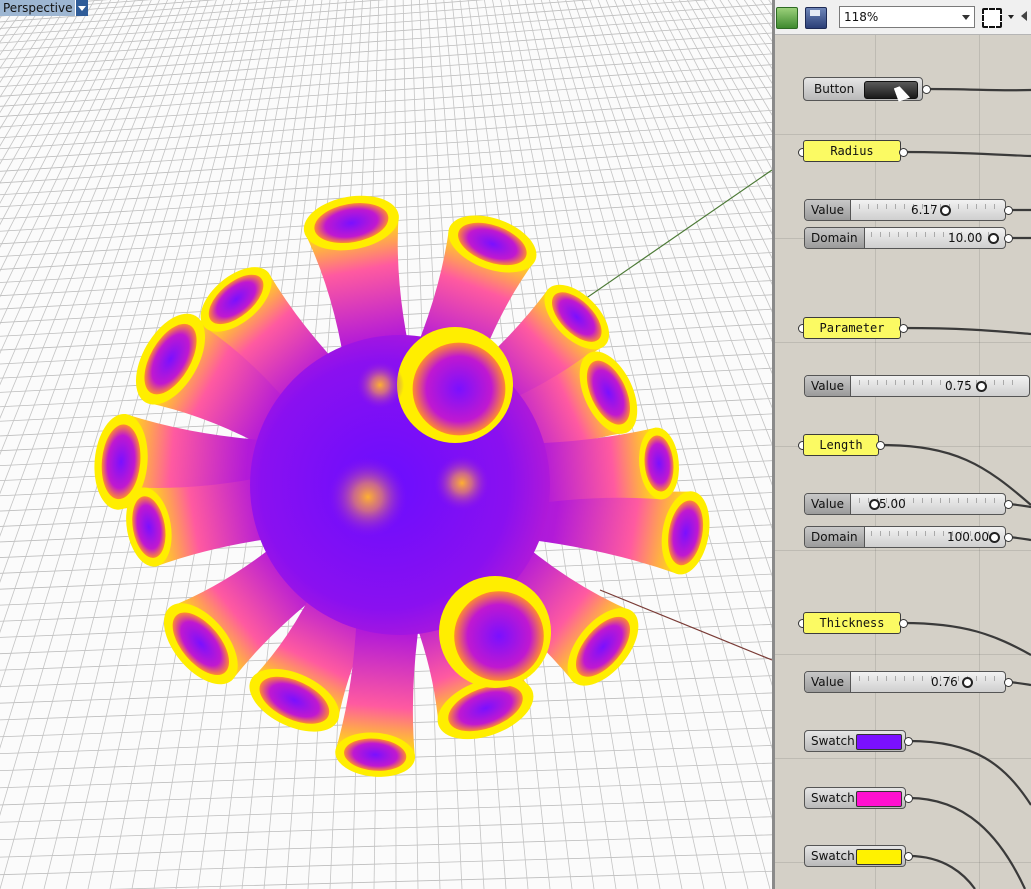  I want to click on radius-value-output-port, so click(1008, 210).